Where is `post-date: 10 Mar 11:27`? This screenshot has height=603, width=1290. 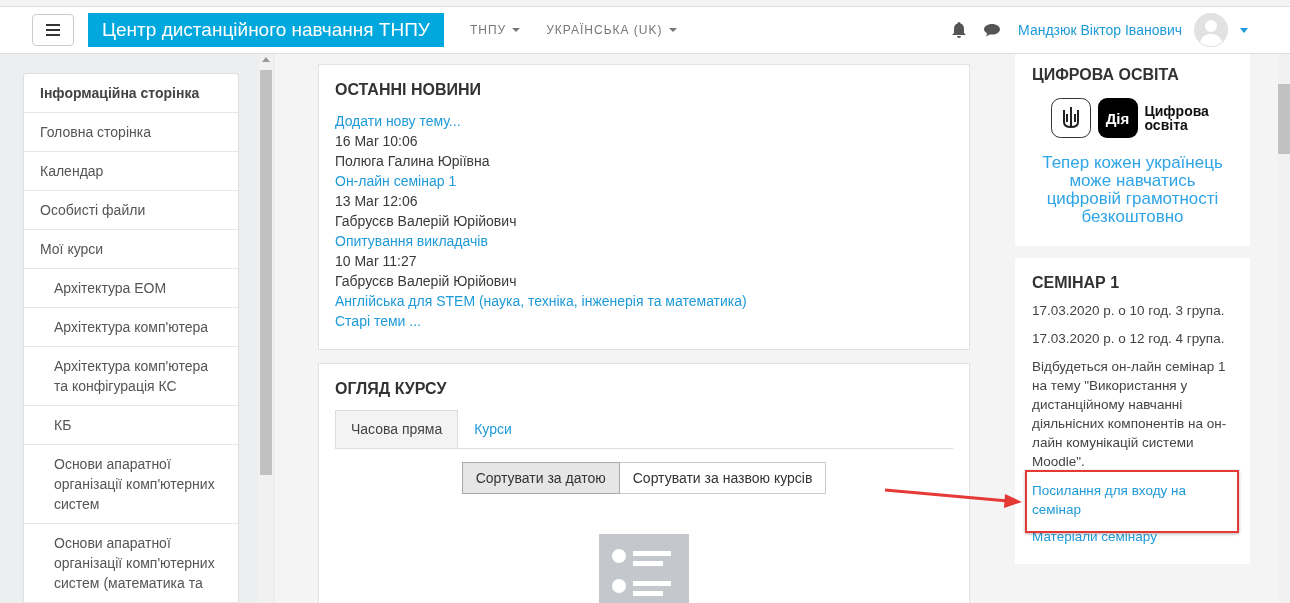
post-date: 10 Mar 11:27 is located at coordinates (376, 261).